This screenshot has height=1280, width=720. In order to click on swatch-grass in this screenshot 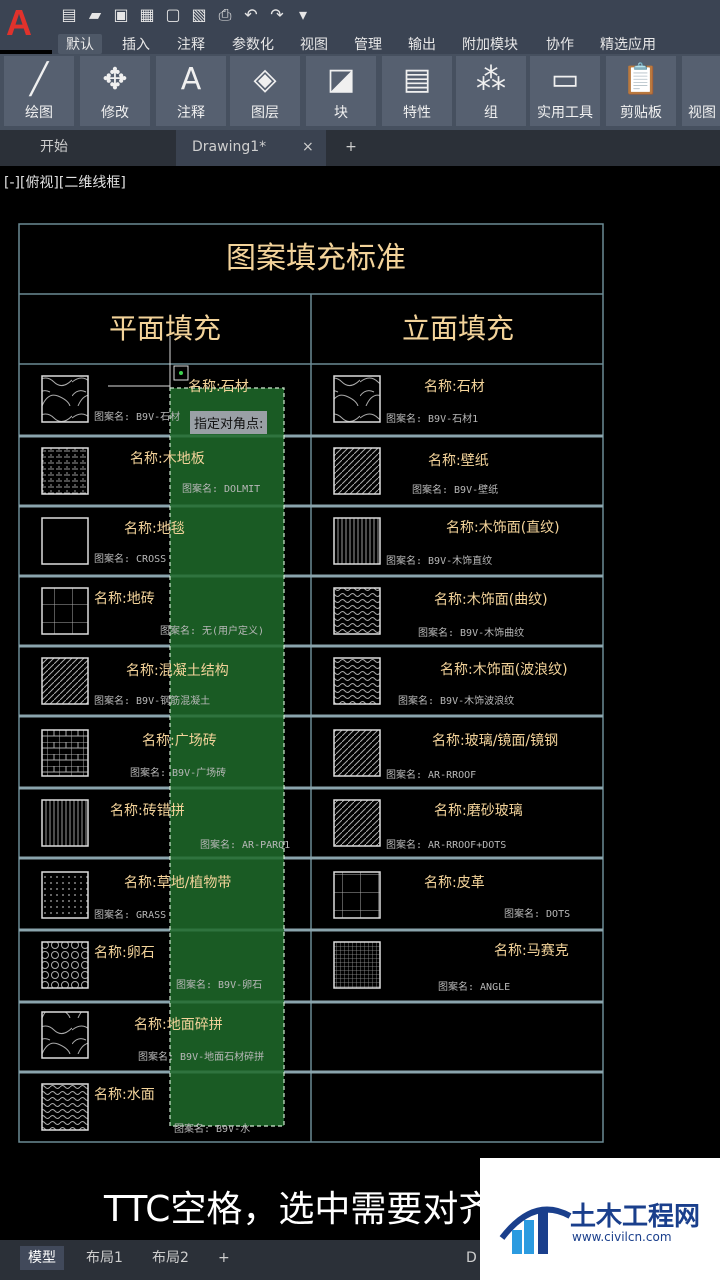, I will do `click(65, 895)`.